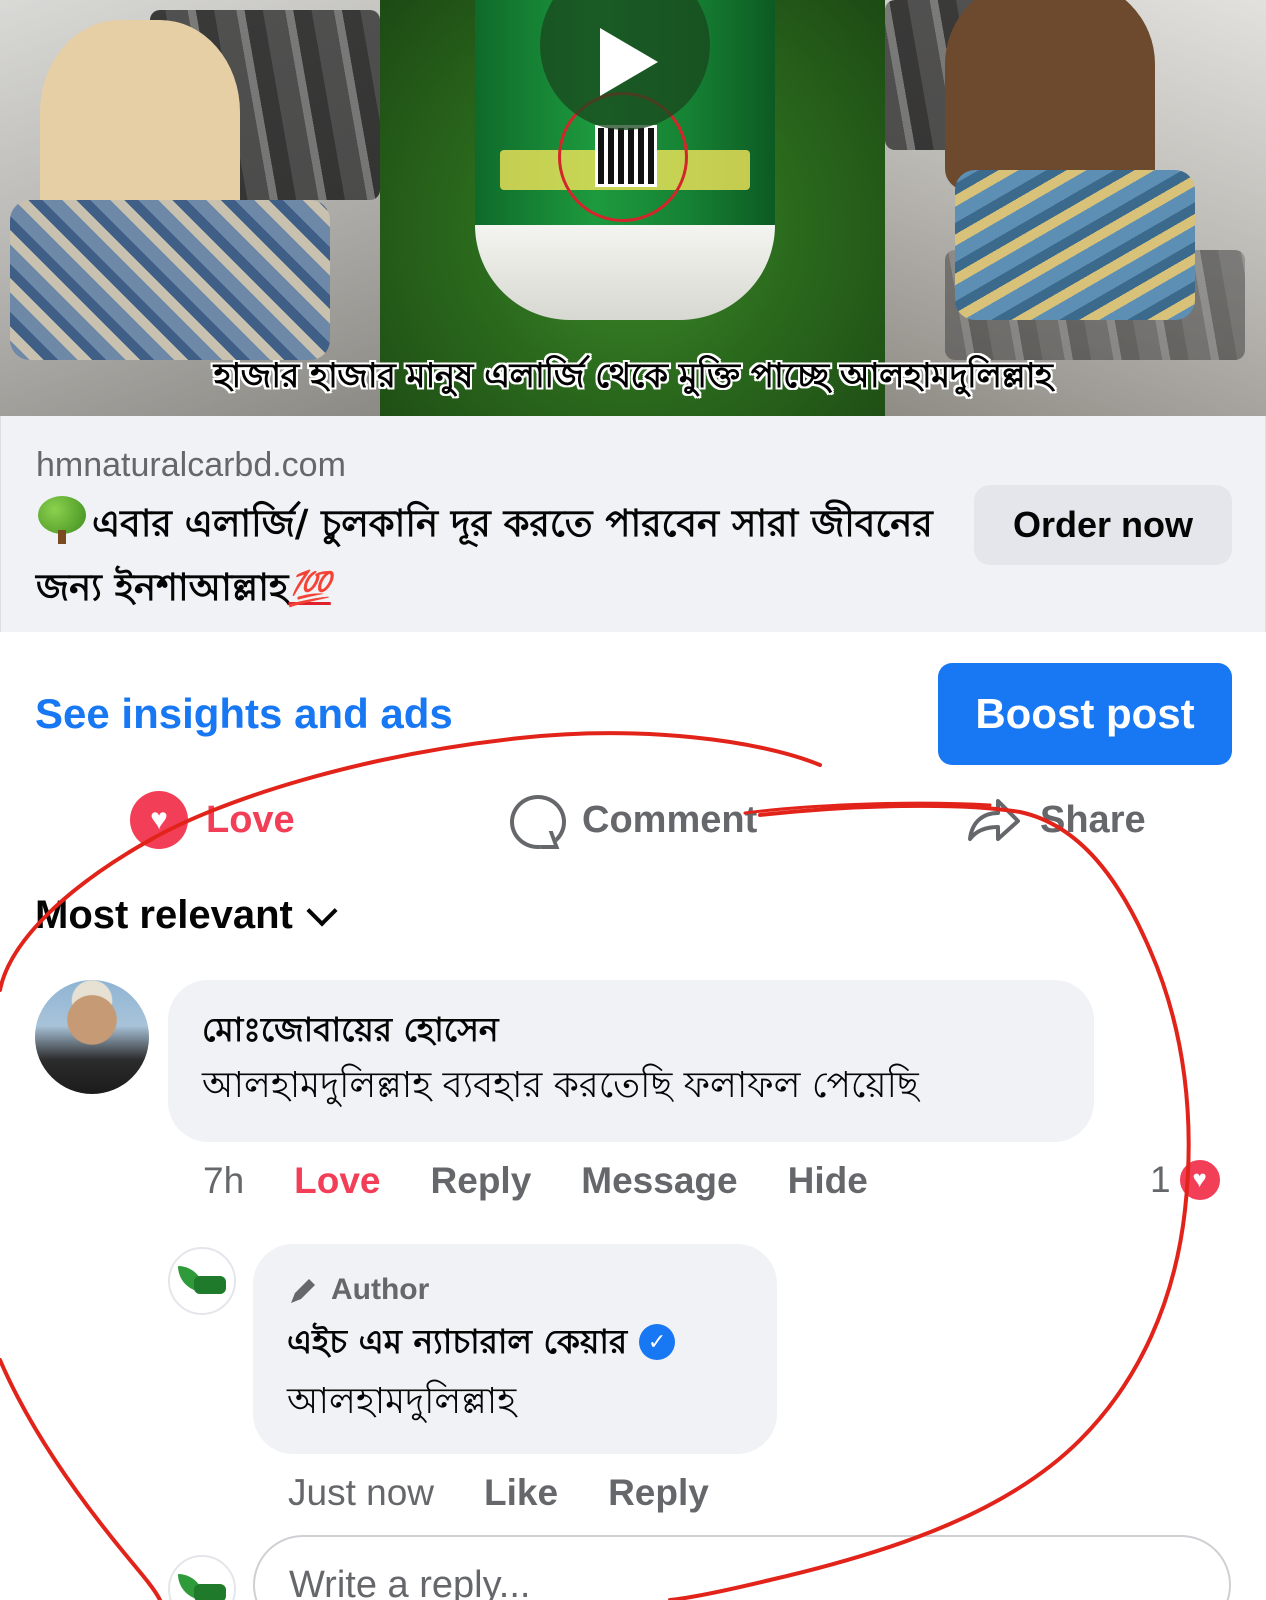 The image size is (1266, 1600). I want to click on author-badge: Author, so click(515, 1290).